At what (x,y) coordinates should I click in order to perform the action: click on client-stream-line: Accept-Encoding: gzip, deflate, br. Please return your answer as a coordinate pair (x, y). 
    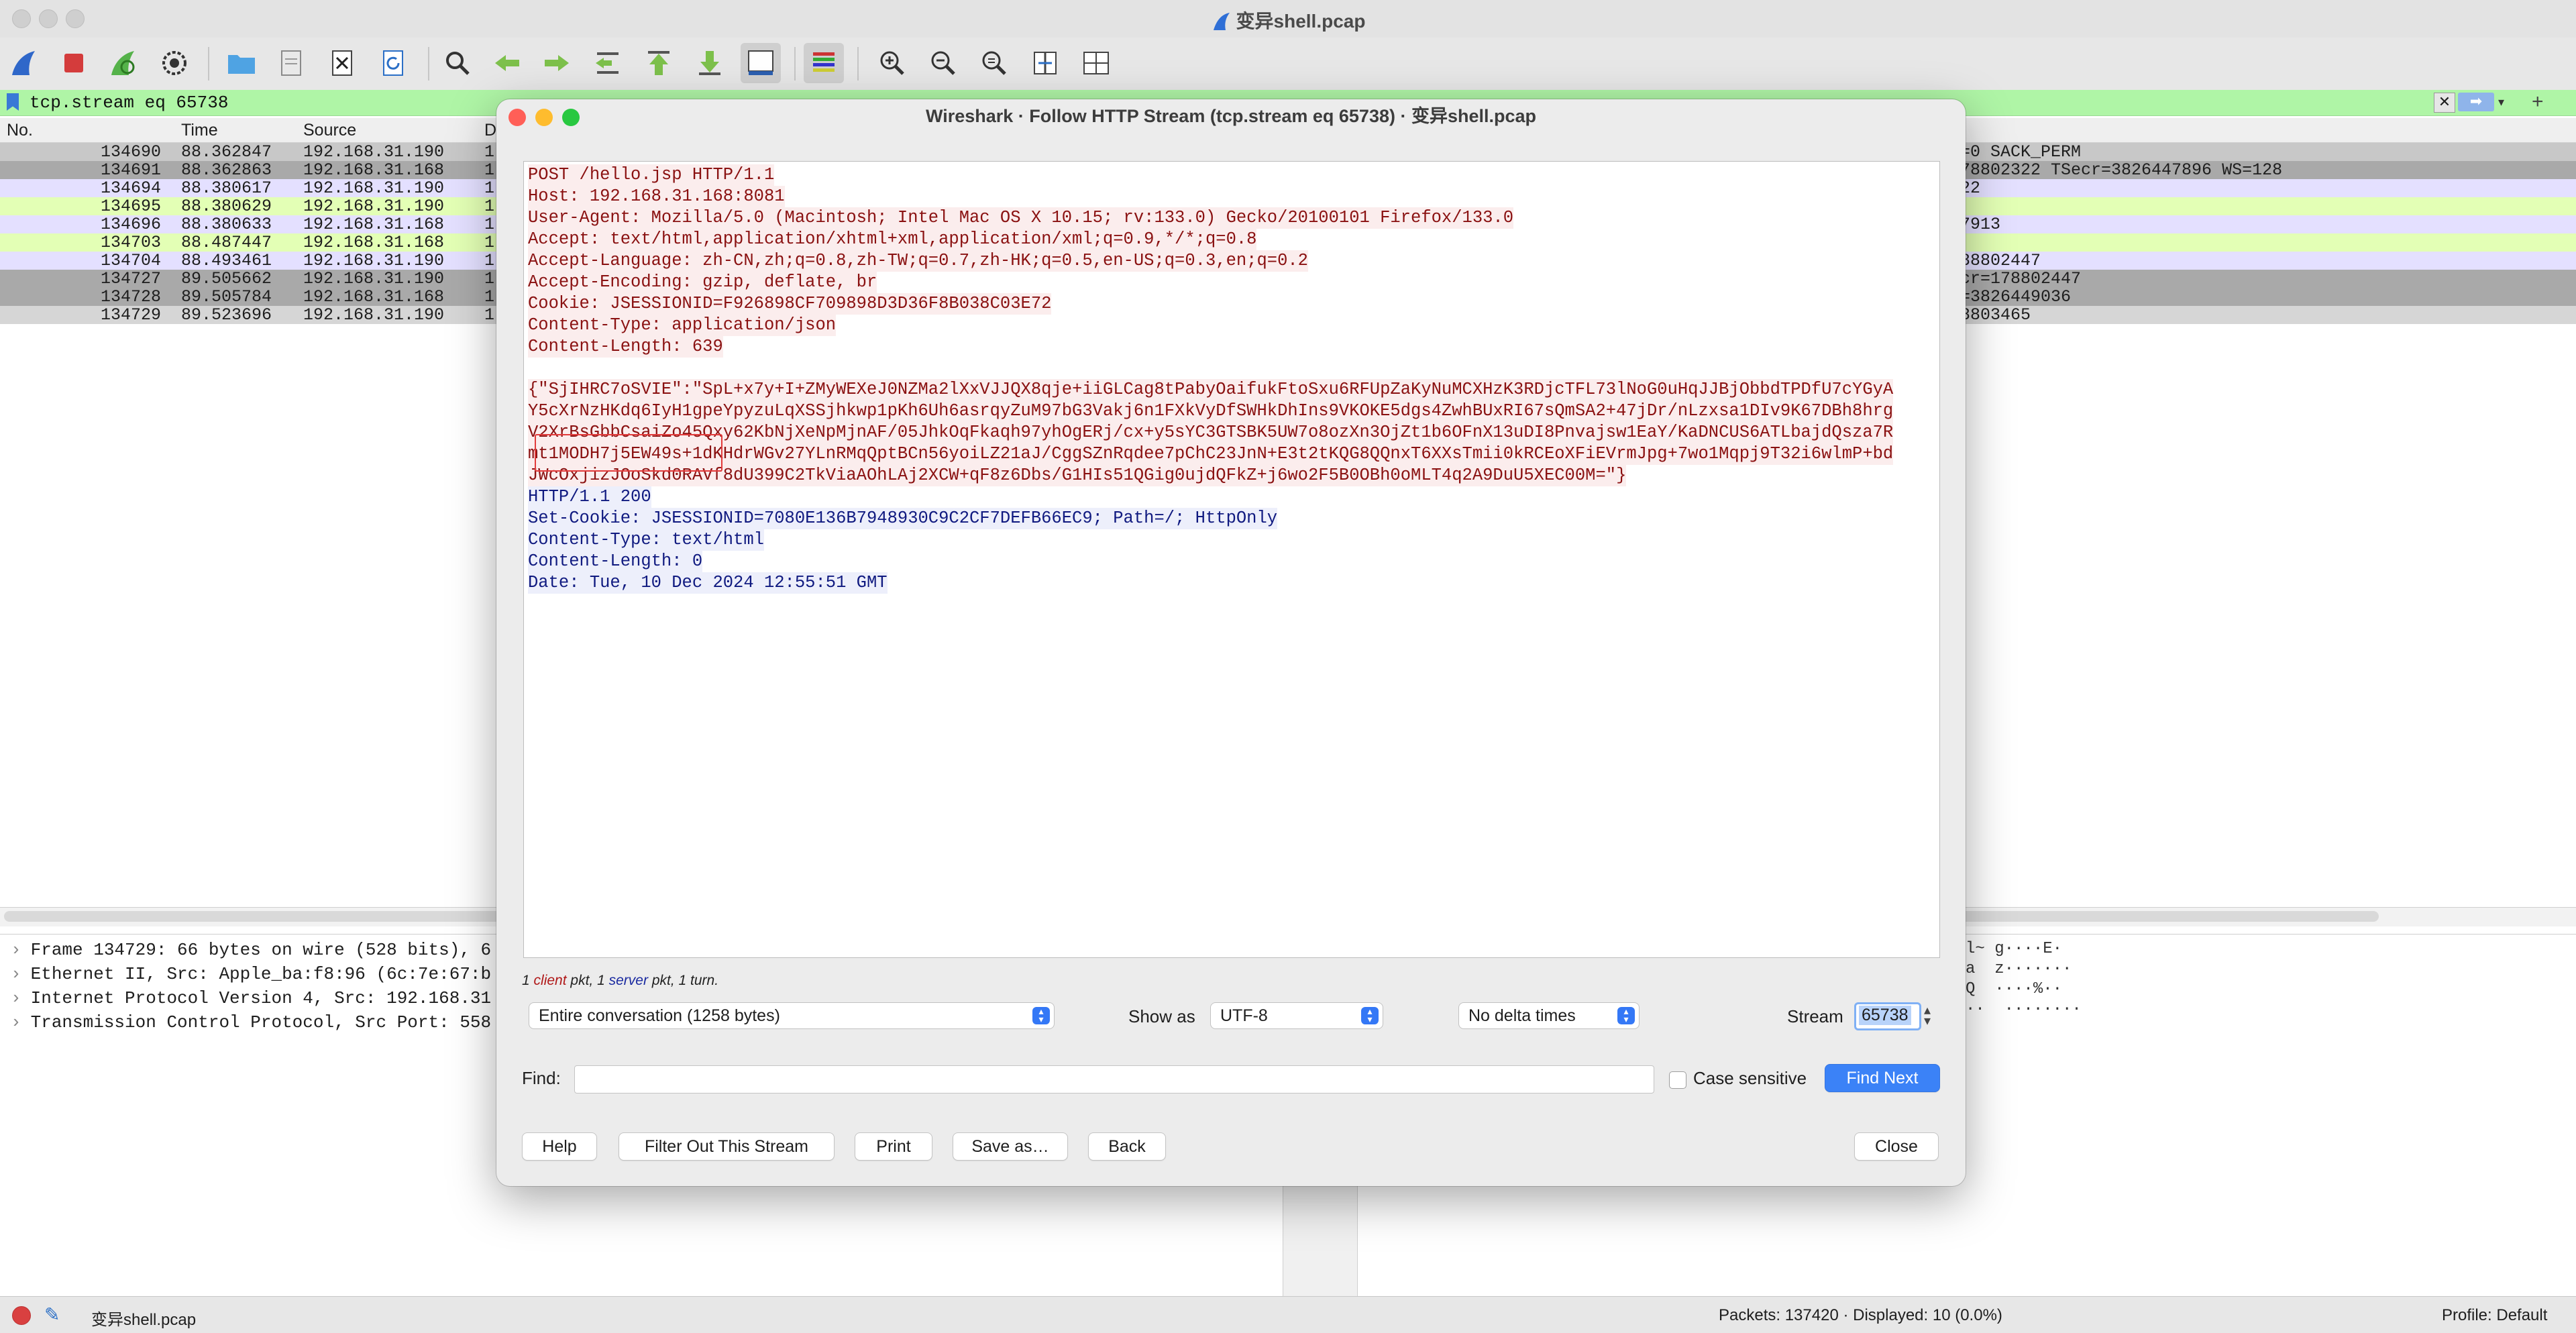
    Looking at the image, I should click on (702, 282).